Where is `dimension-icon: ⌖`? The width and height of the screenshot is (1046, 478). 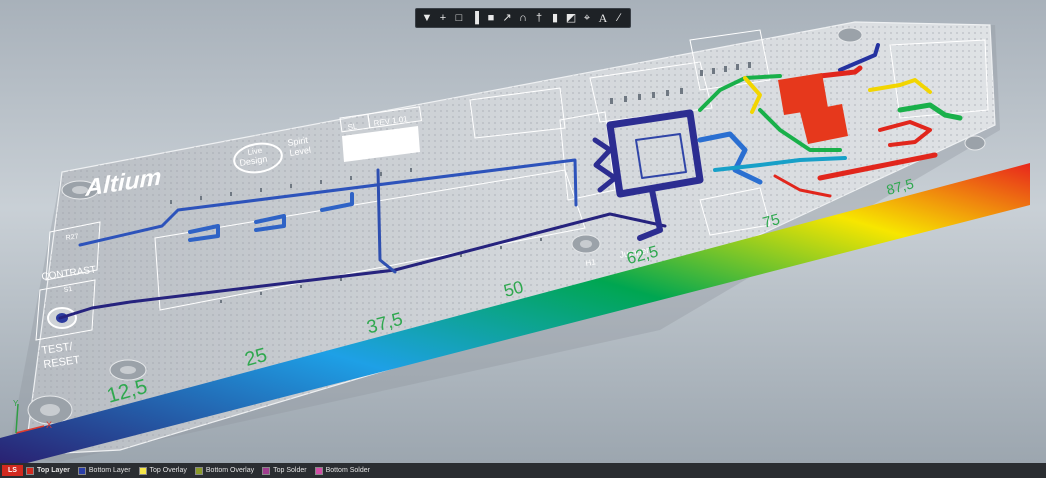
dimension-icon: ⌖ is located at coordinates (587, 18).